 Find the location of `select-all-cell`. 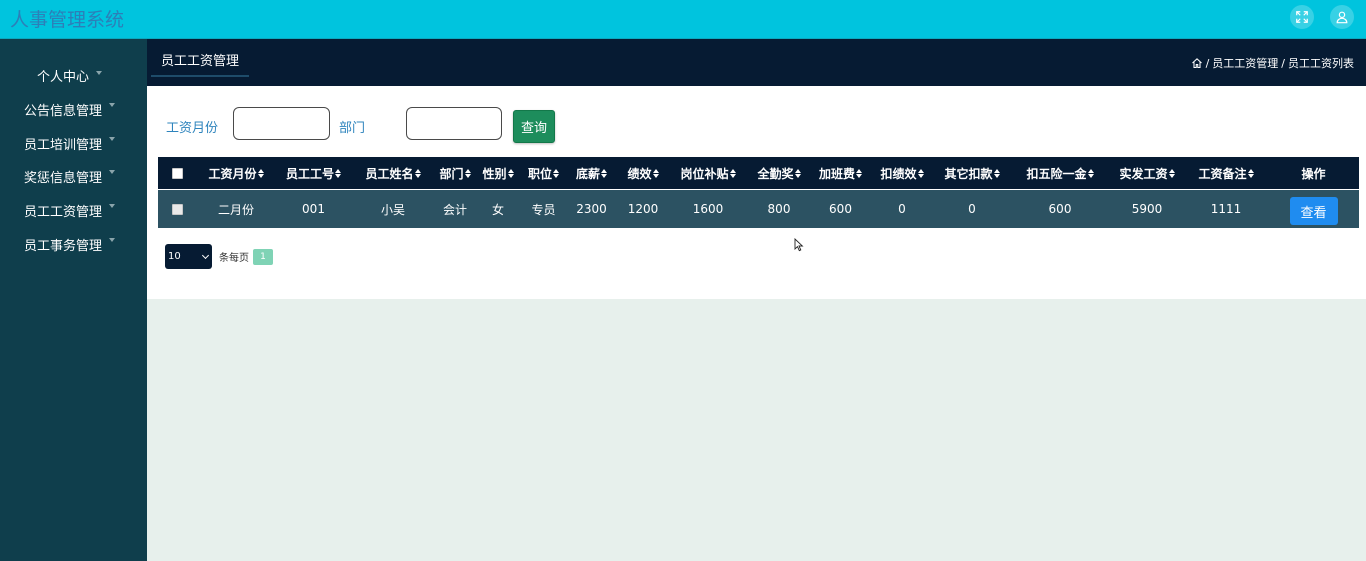

select-all-cell is located at coordinates (177, 173).